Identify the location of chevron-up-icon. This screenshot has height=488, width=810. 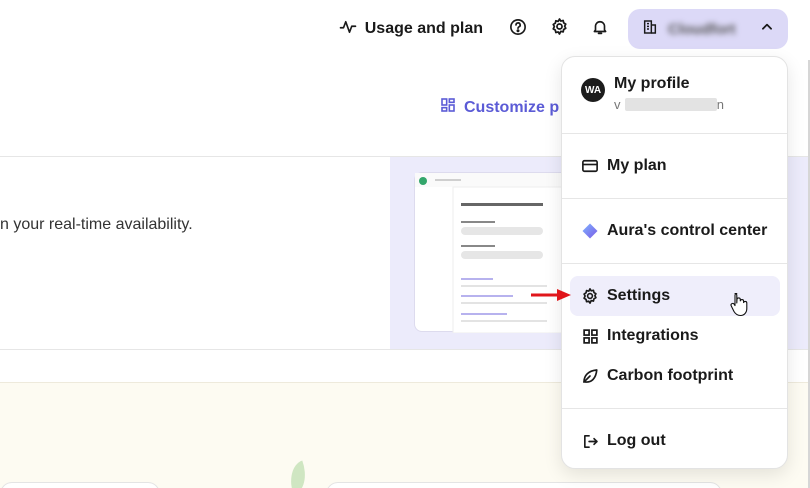
(767, 29).